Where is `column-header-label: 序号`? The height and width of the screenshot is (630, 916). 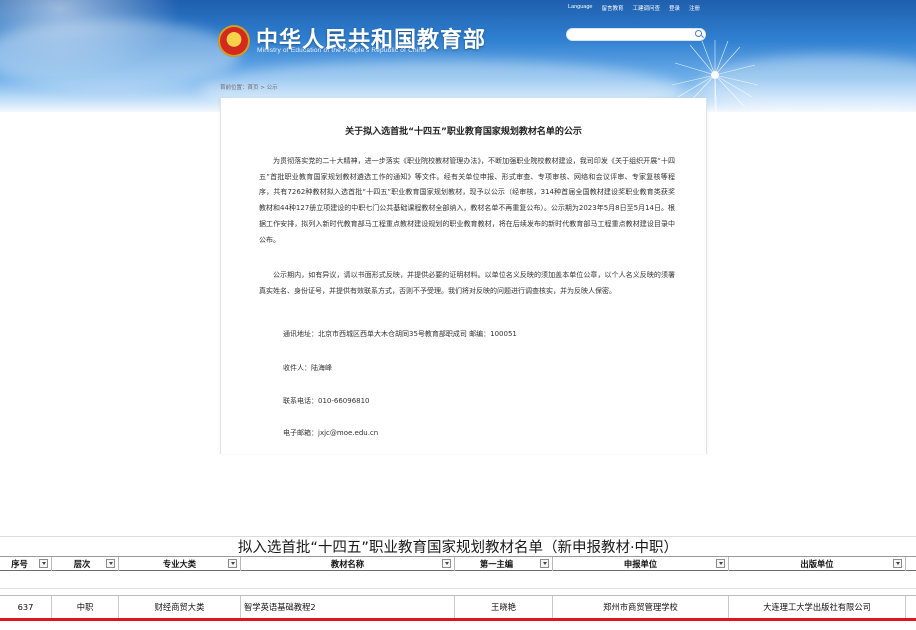
column-header-label: 序号 is located at coordinates (19, 564).